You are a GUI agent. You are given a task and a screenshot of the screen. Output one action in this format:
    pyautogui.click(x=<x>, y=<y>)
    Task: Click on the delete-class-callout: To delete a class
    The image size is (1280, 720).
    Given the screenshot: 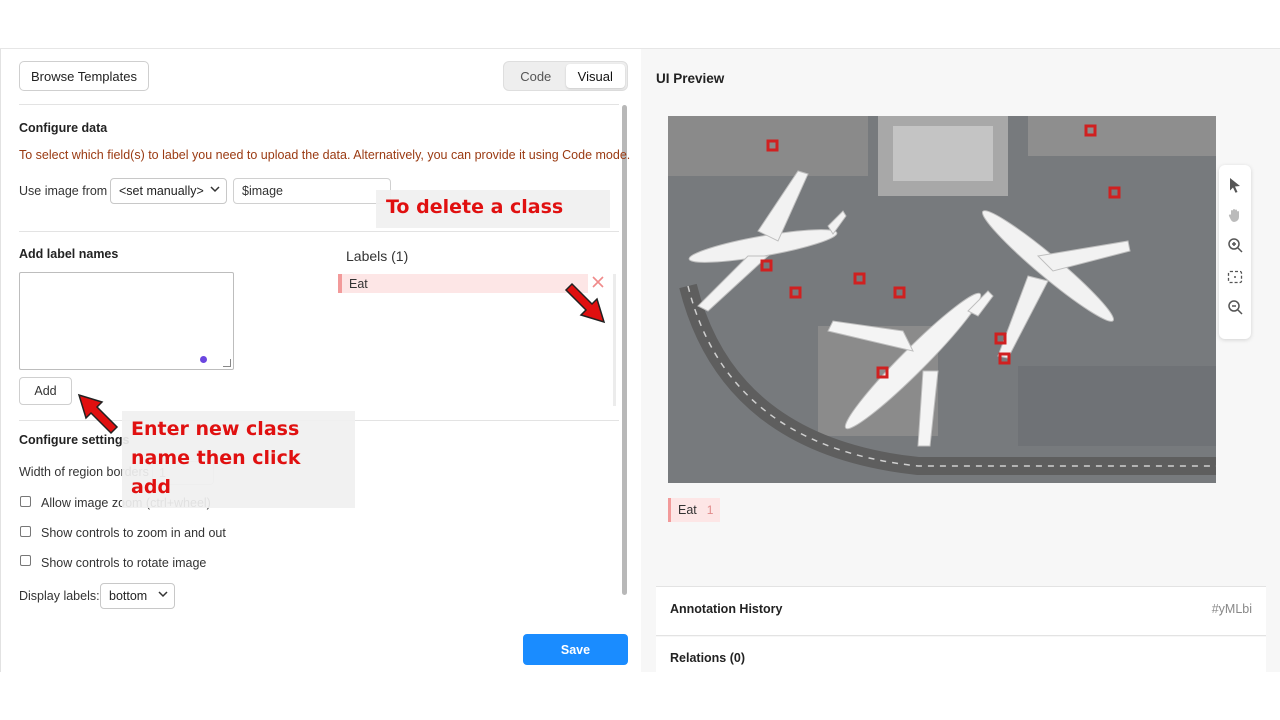 What is the action you would take?
    pyautogui.click(x=493, y=209)
    